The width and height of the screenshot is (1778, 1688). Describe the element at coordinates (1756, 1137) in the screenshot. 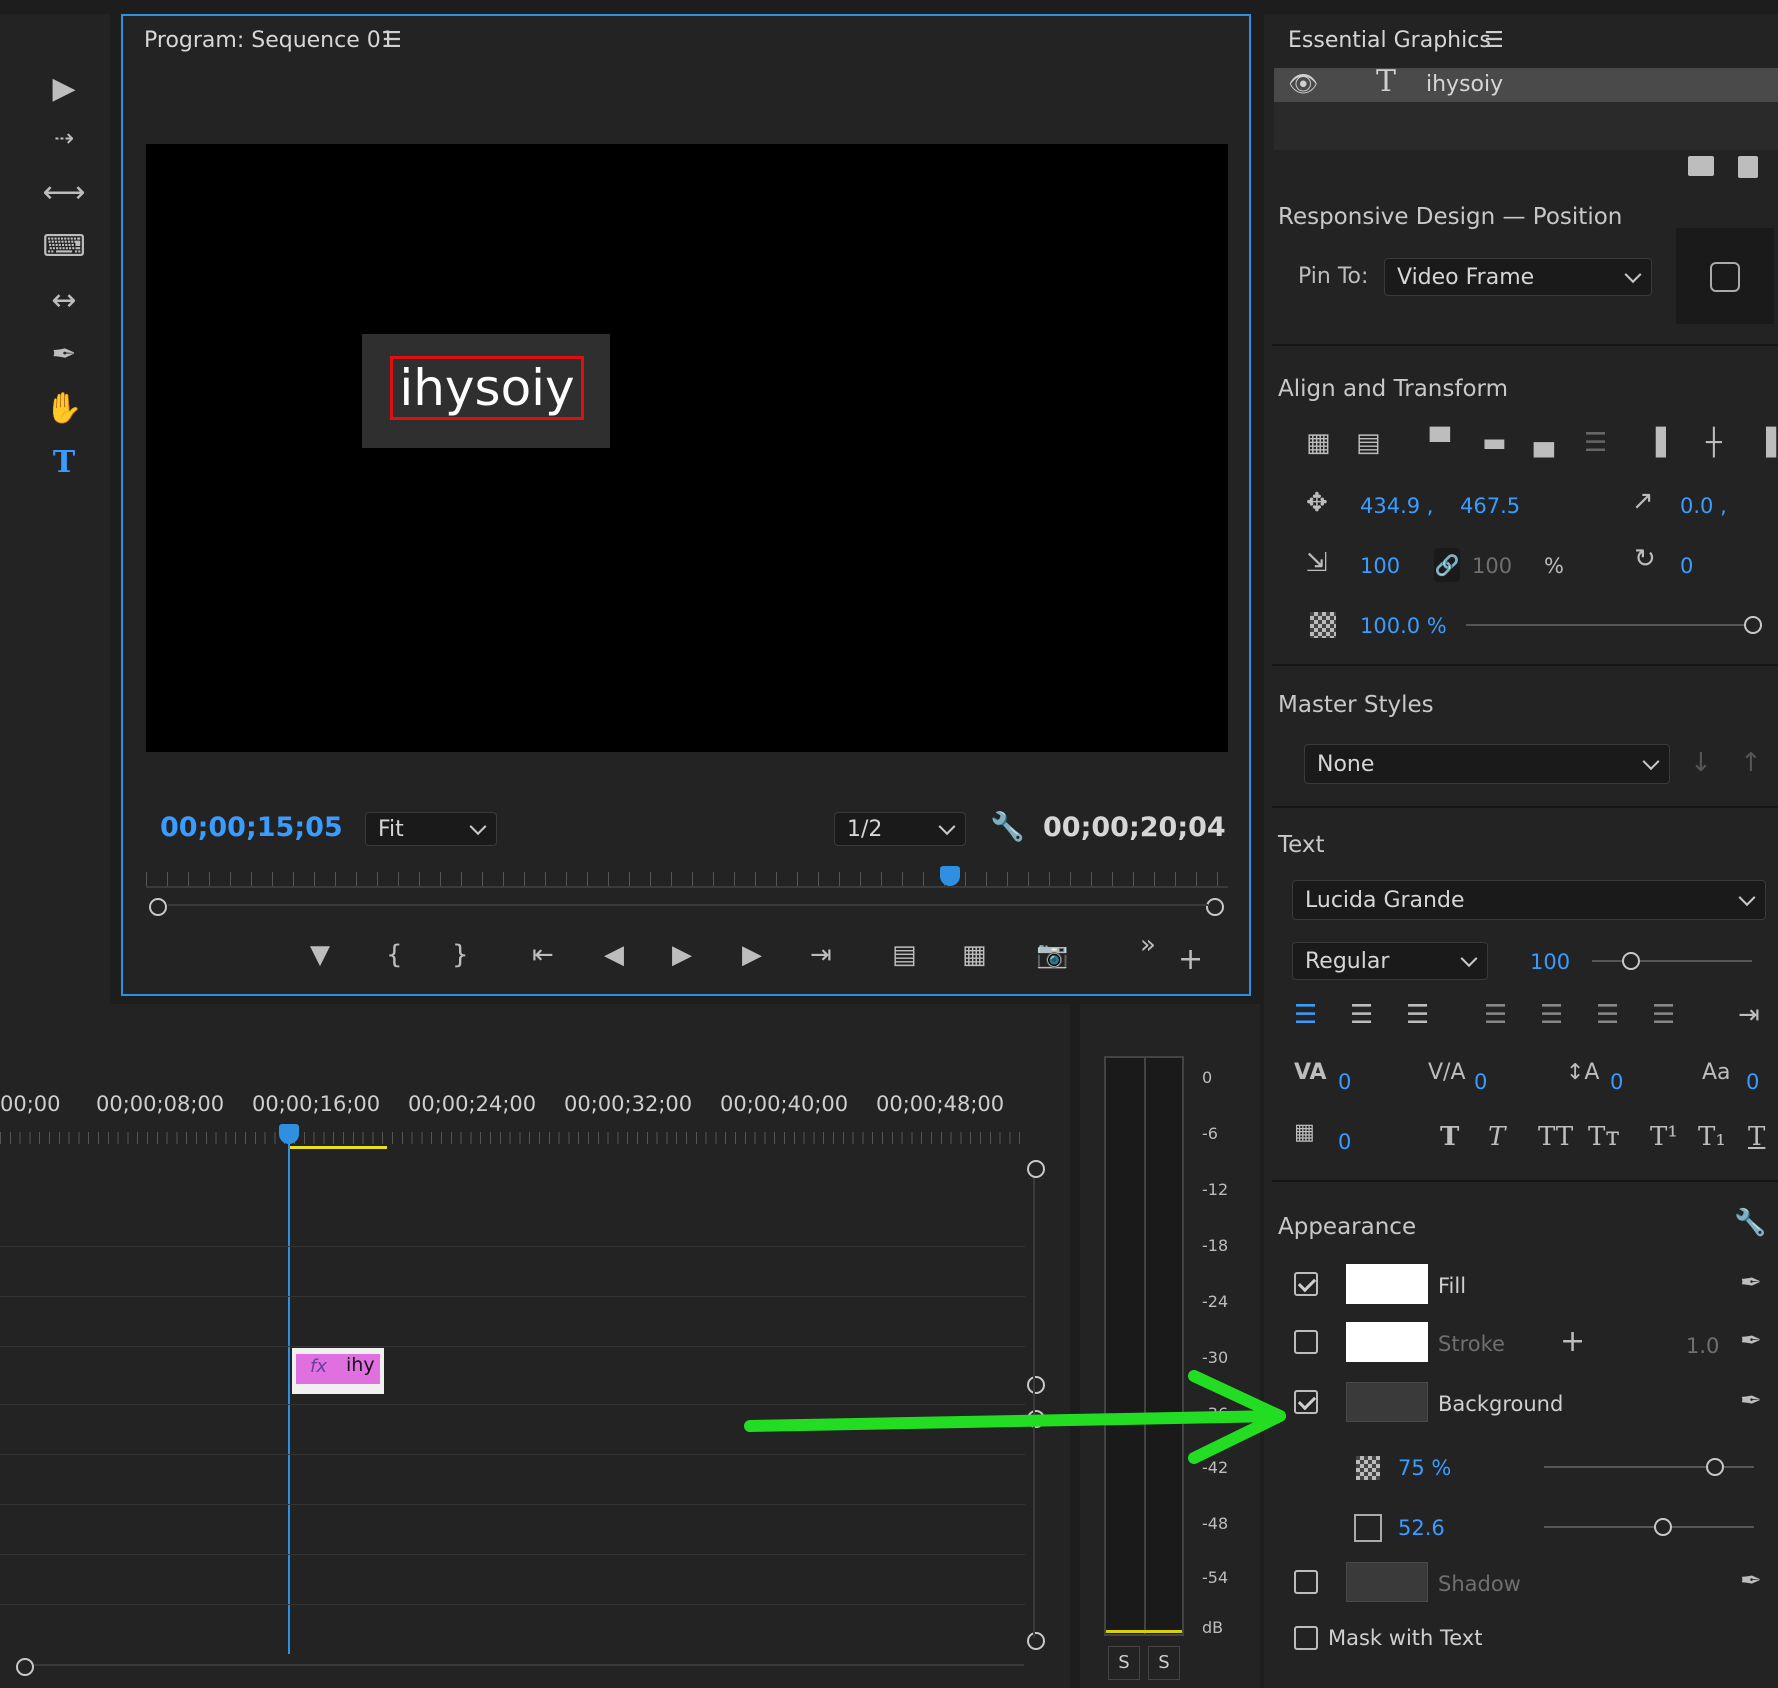

I see `underline-icon: T` at that location.